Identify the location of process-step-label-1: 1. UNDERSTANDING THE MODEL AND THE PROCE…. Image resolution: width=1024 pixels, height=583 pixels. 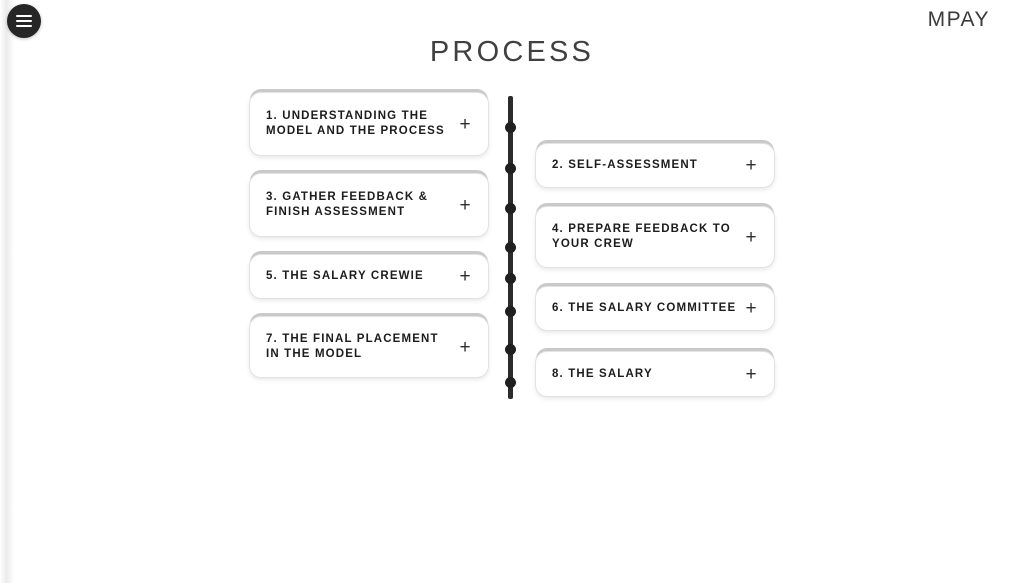
(355, 123).